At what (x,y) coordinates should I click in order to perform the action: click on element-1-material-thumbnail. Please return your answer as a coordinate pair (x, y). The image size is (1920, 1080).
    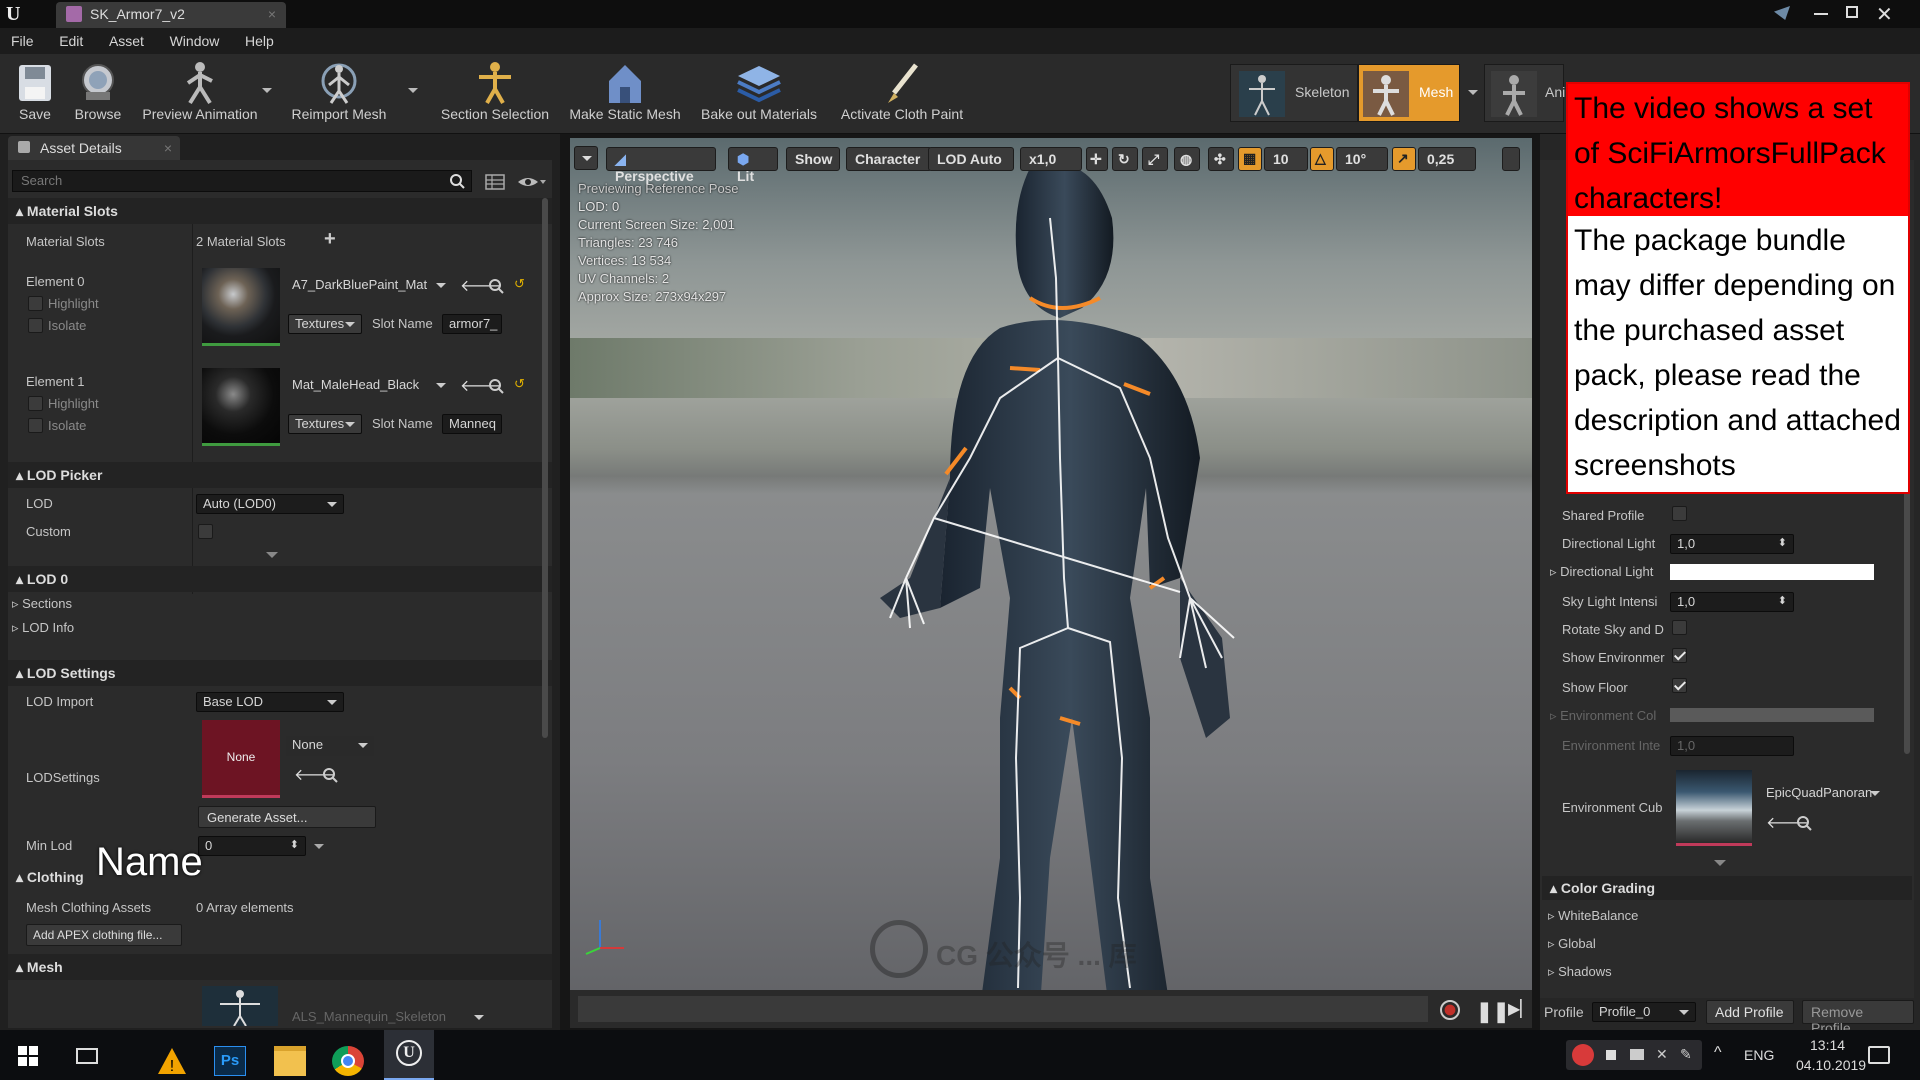
    Looking at the image, I should click on (241, 407).